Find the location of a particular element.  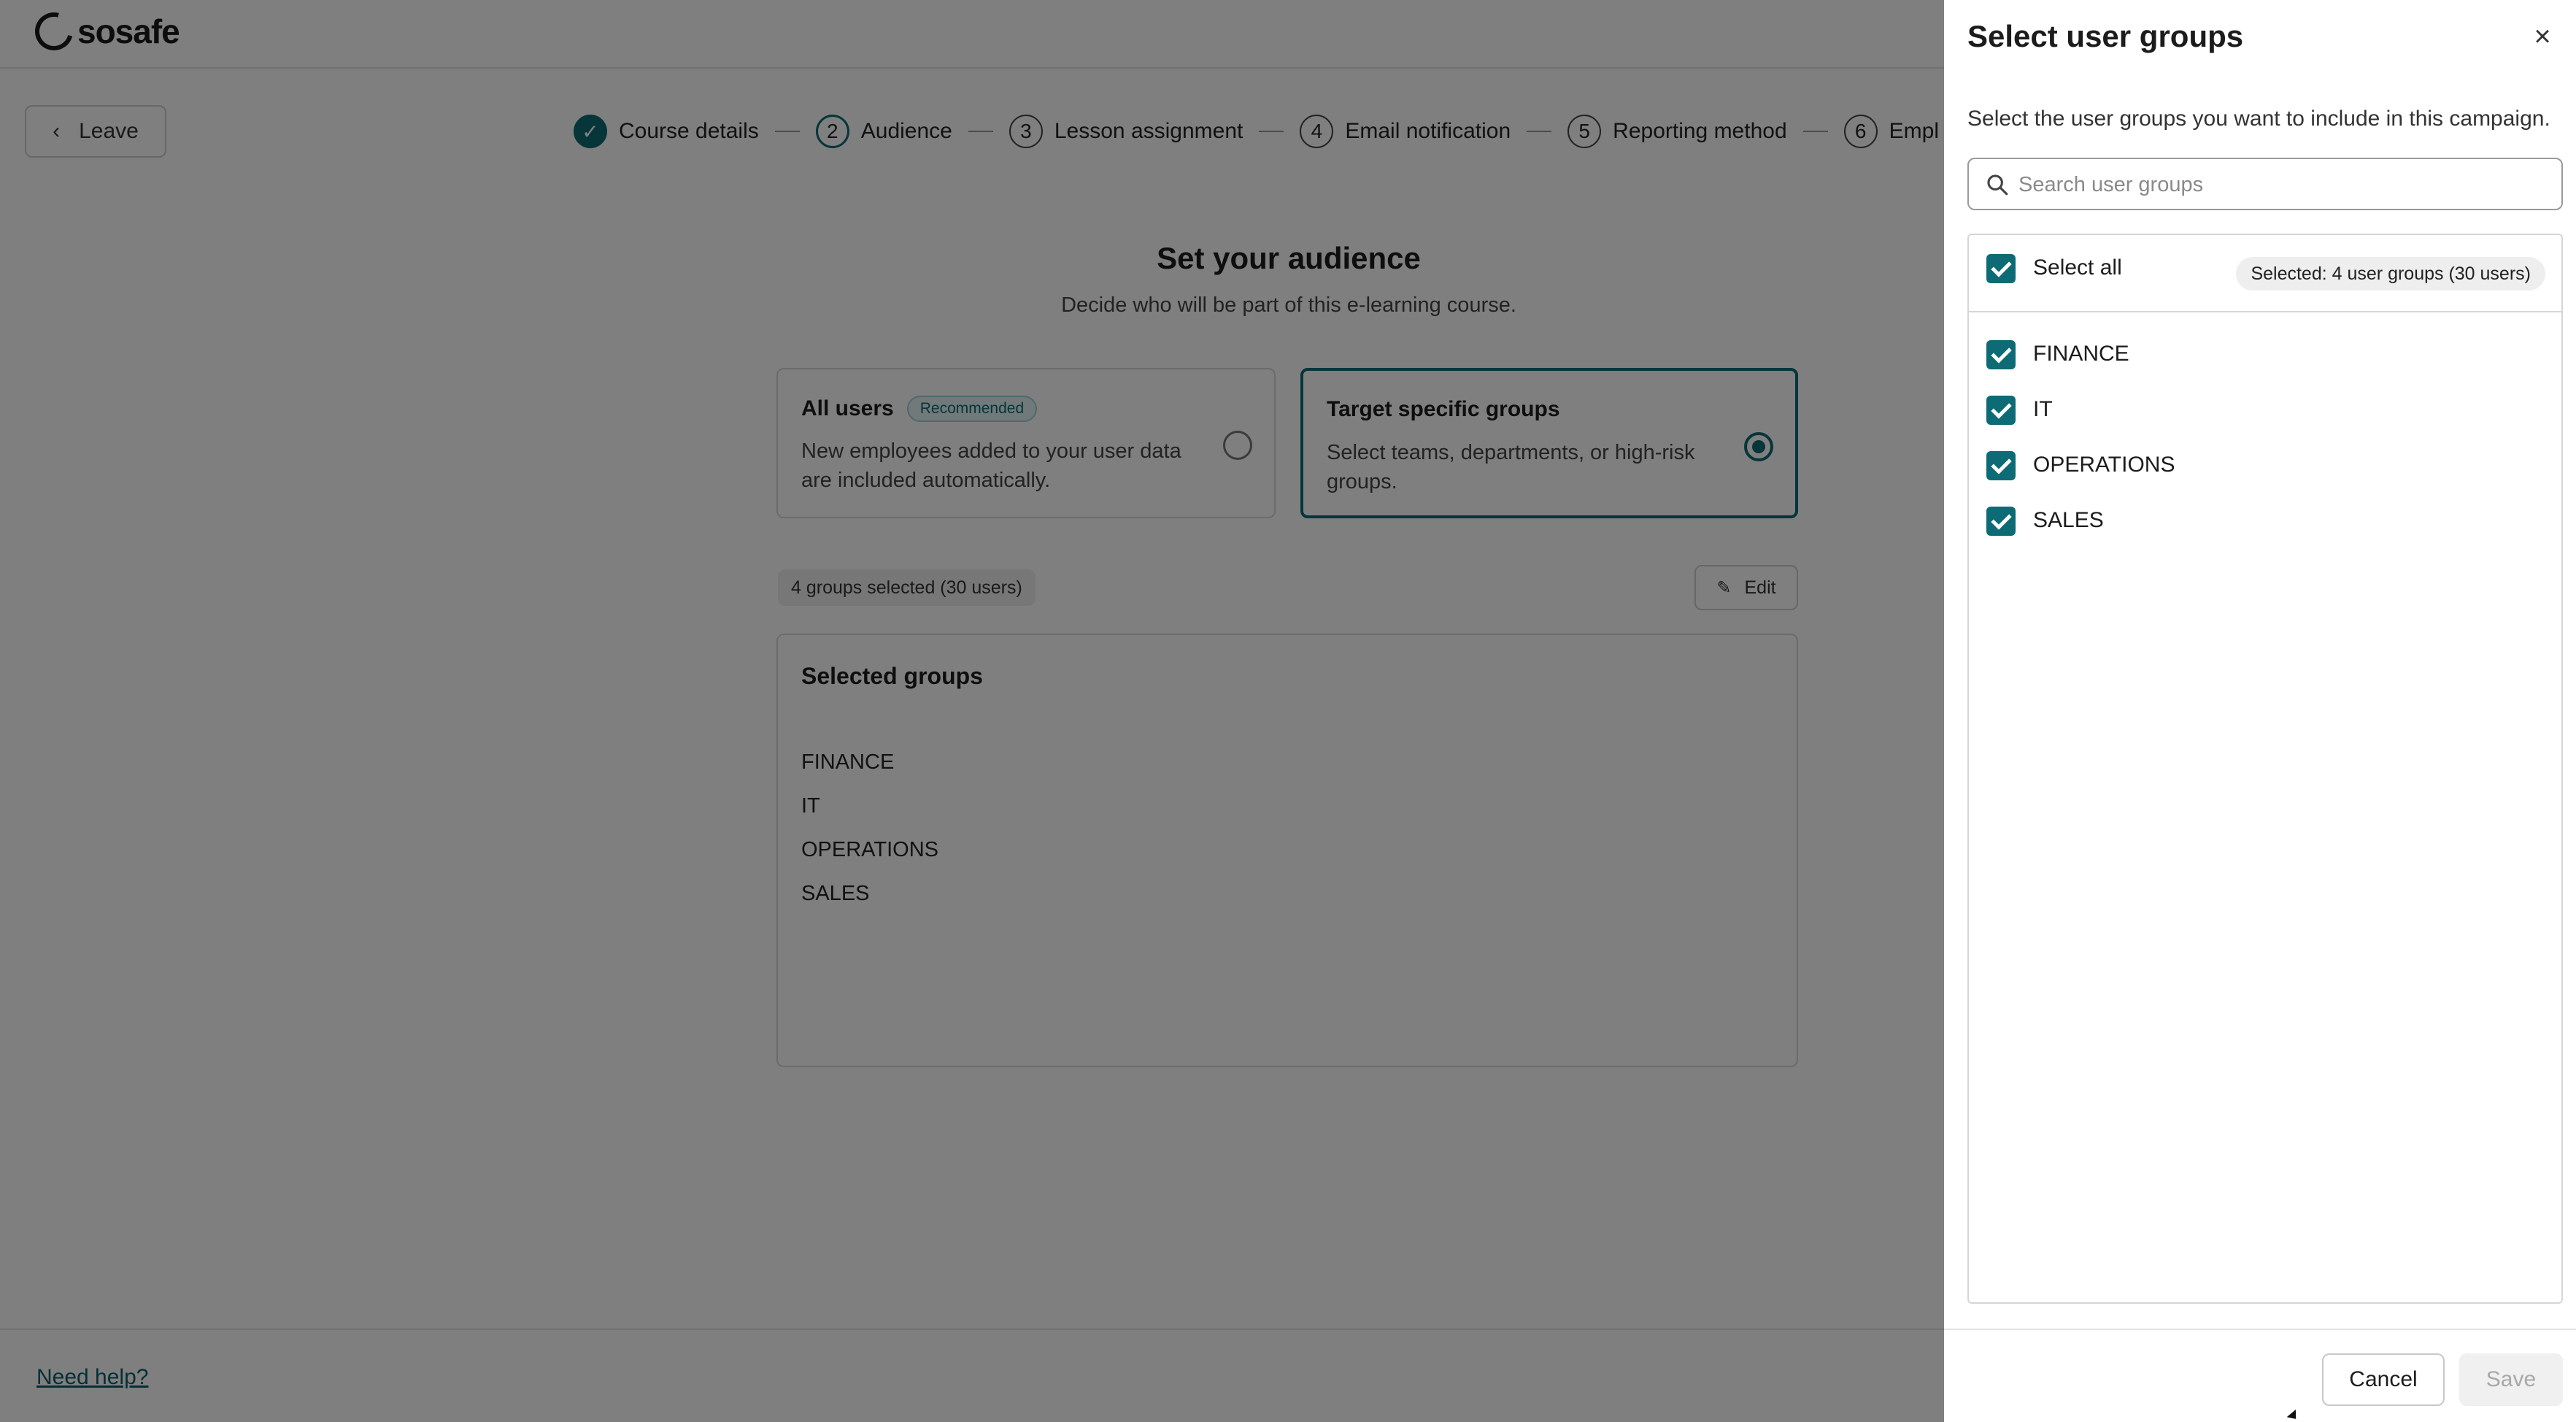

save-button: Save is located at coordinates (2511, 1379).